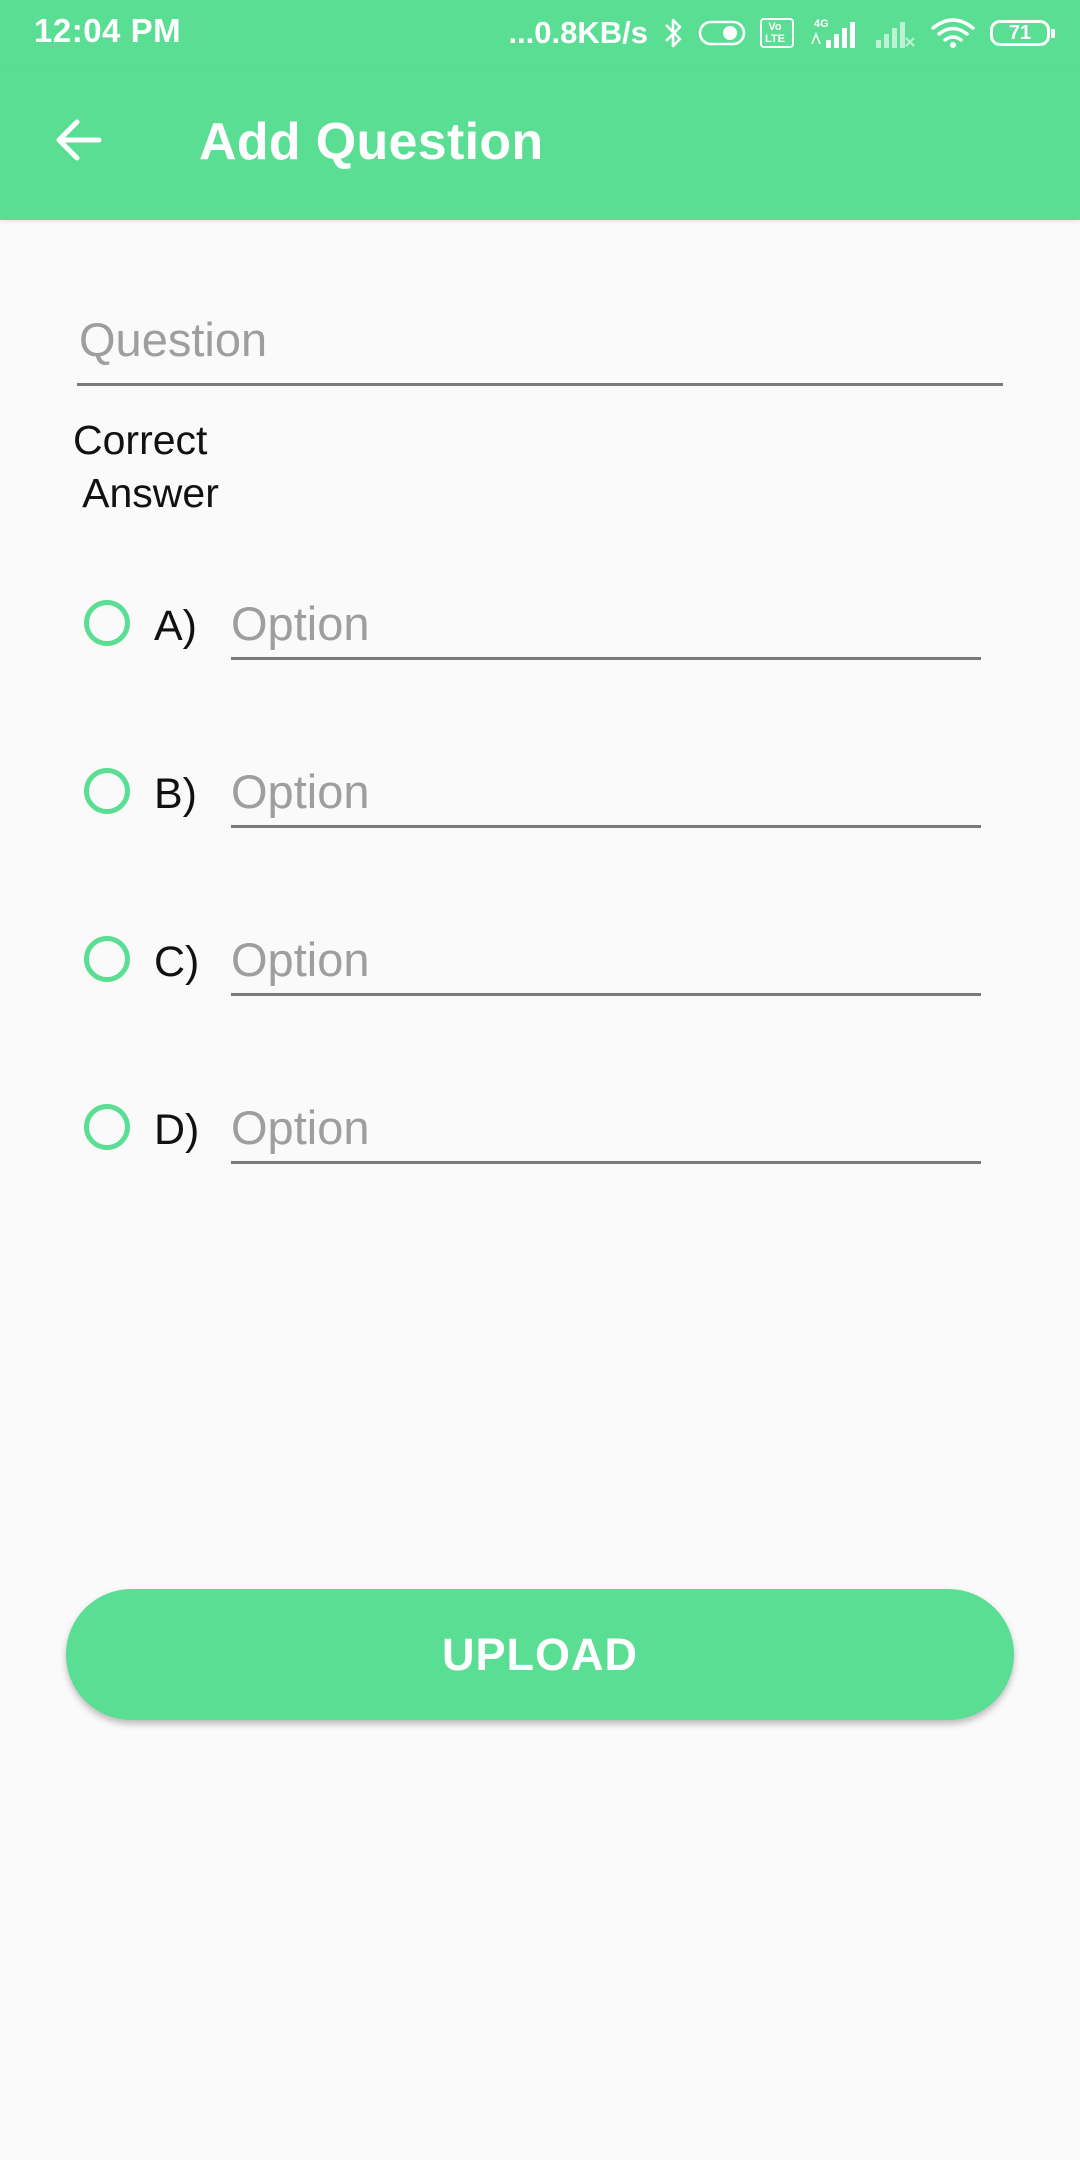 The height and width of the screenshot is (2160, 1080). What do you see at coordinates (140, 440) in the screenshot?
I see `correct-answer-label-line1: Correct` at bounding box center [140, 440].